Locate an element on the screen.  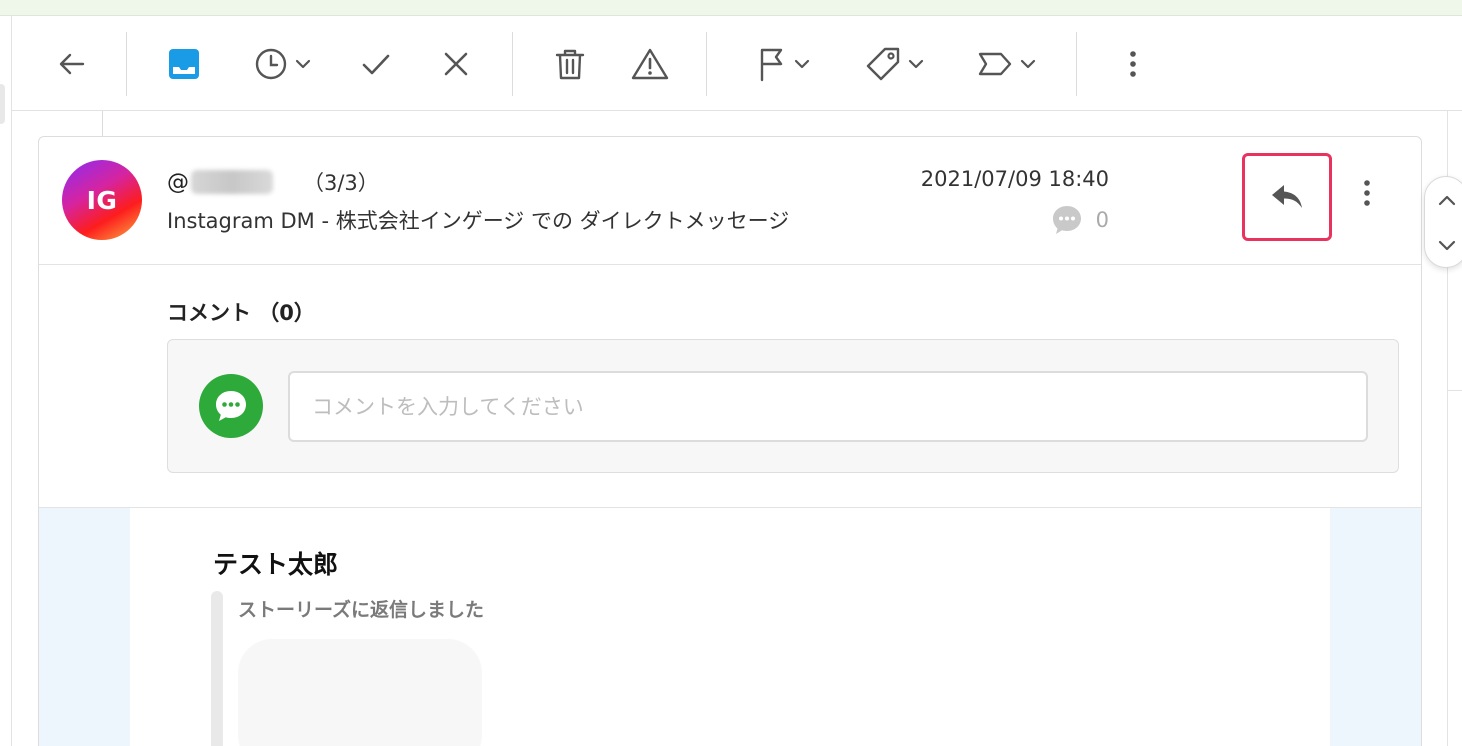
sender-prefix: @ is located at coordinates (178, 182).